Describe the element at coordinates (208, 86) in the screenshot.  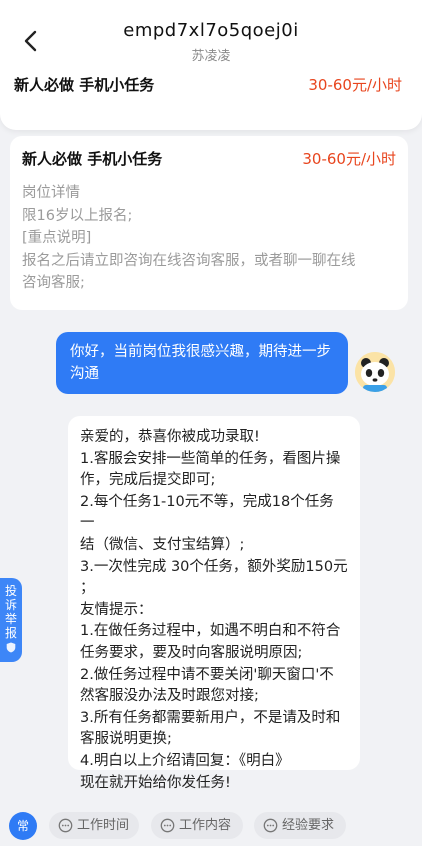
I see `job-summary: 新人必做 手机小任务 30-60元/小时` at that location.